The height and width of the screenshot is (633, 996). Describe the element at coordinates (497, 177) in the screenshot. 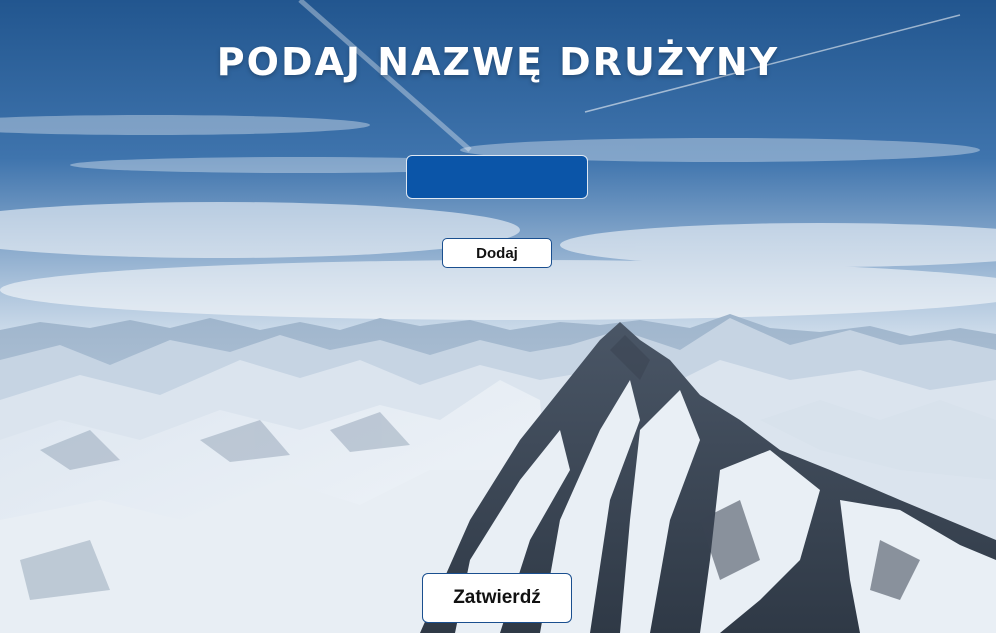

I see `team-name-input` at that location.